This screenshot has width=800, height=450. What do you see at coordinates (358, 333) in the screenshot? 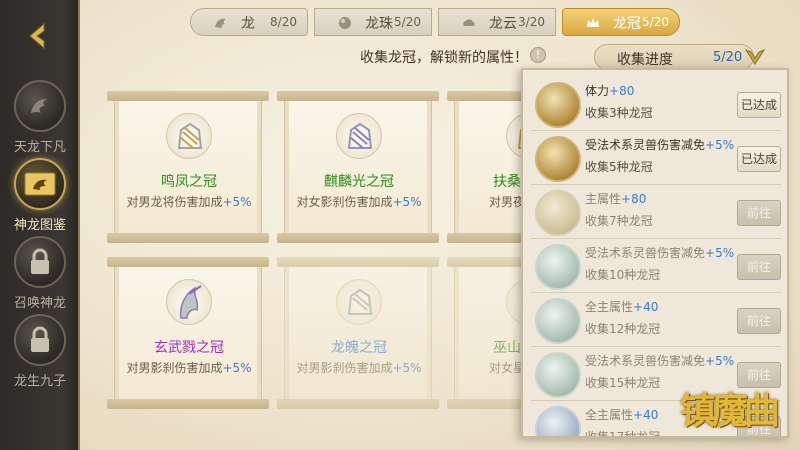
I see `crown-card: 龙魄之冠 对男影刹伤害加成+5%` at bounding box center [358, 333].